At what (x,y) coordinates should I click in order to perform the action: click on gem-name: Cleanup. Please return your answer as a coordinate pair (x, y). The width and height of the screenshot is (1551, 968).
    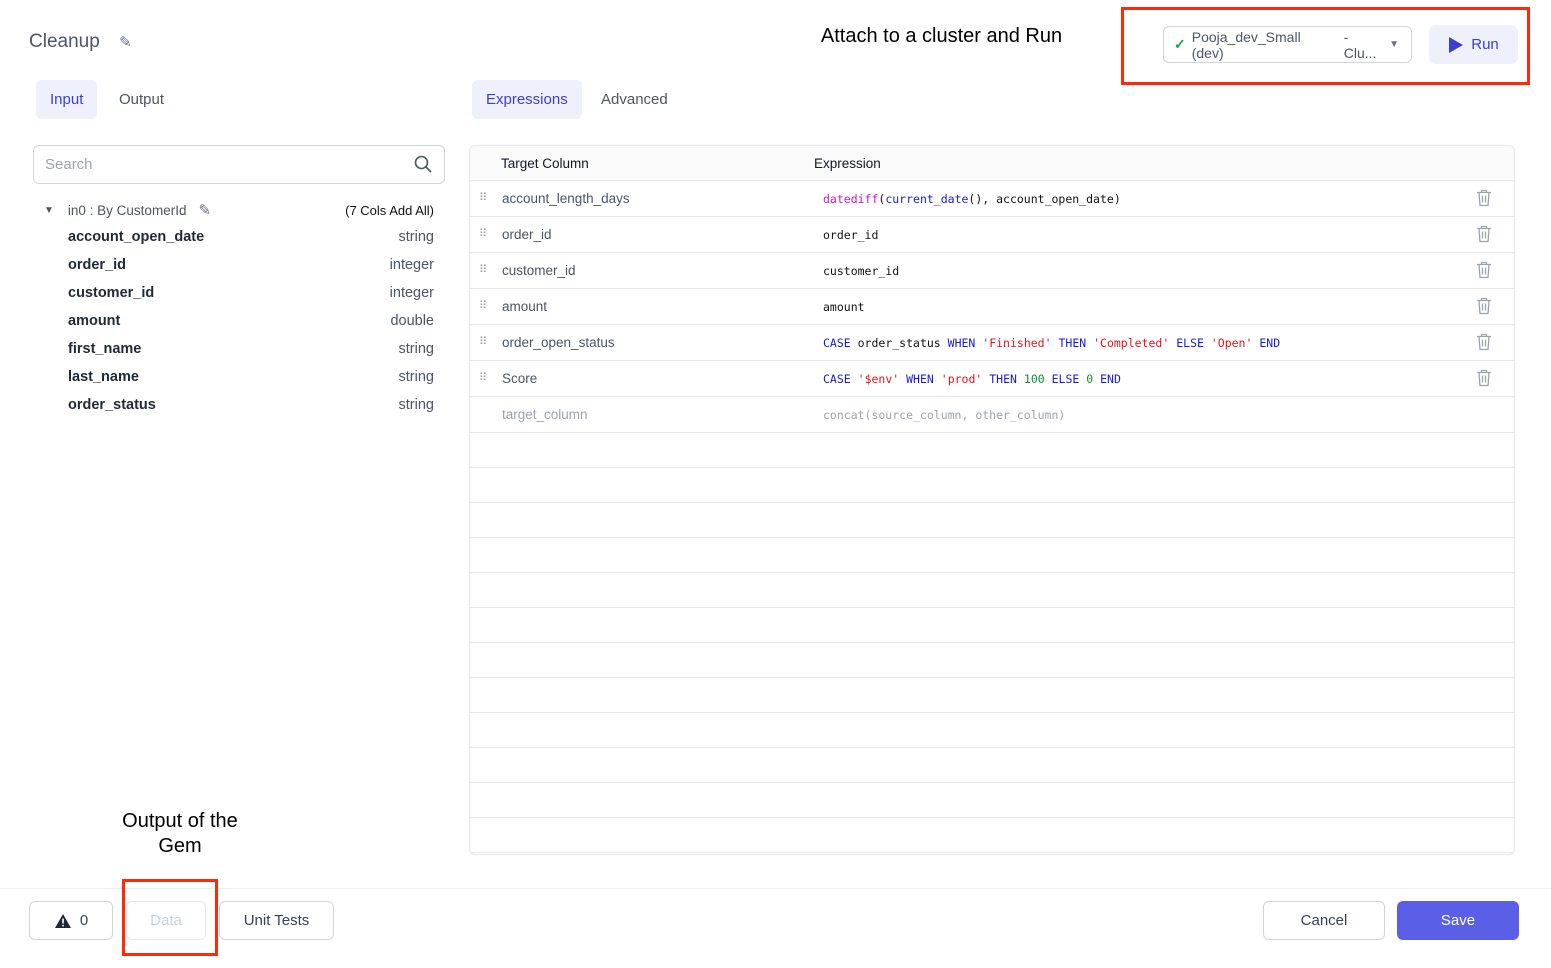
    Looking at the image, I should click on (64, 41).